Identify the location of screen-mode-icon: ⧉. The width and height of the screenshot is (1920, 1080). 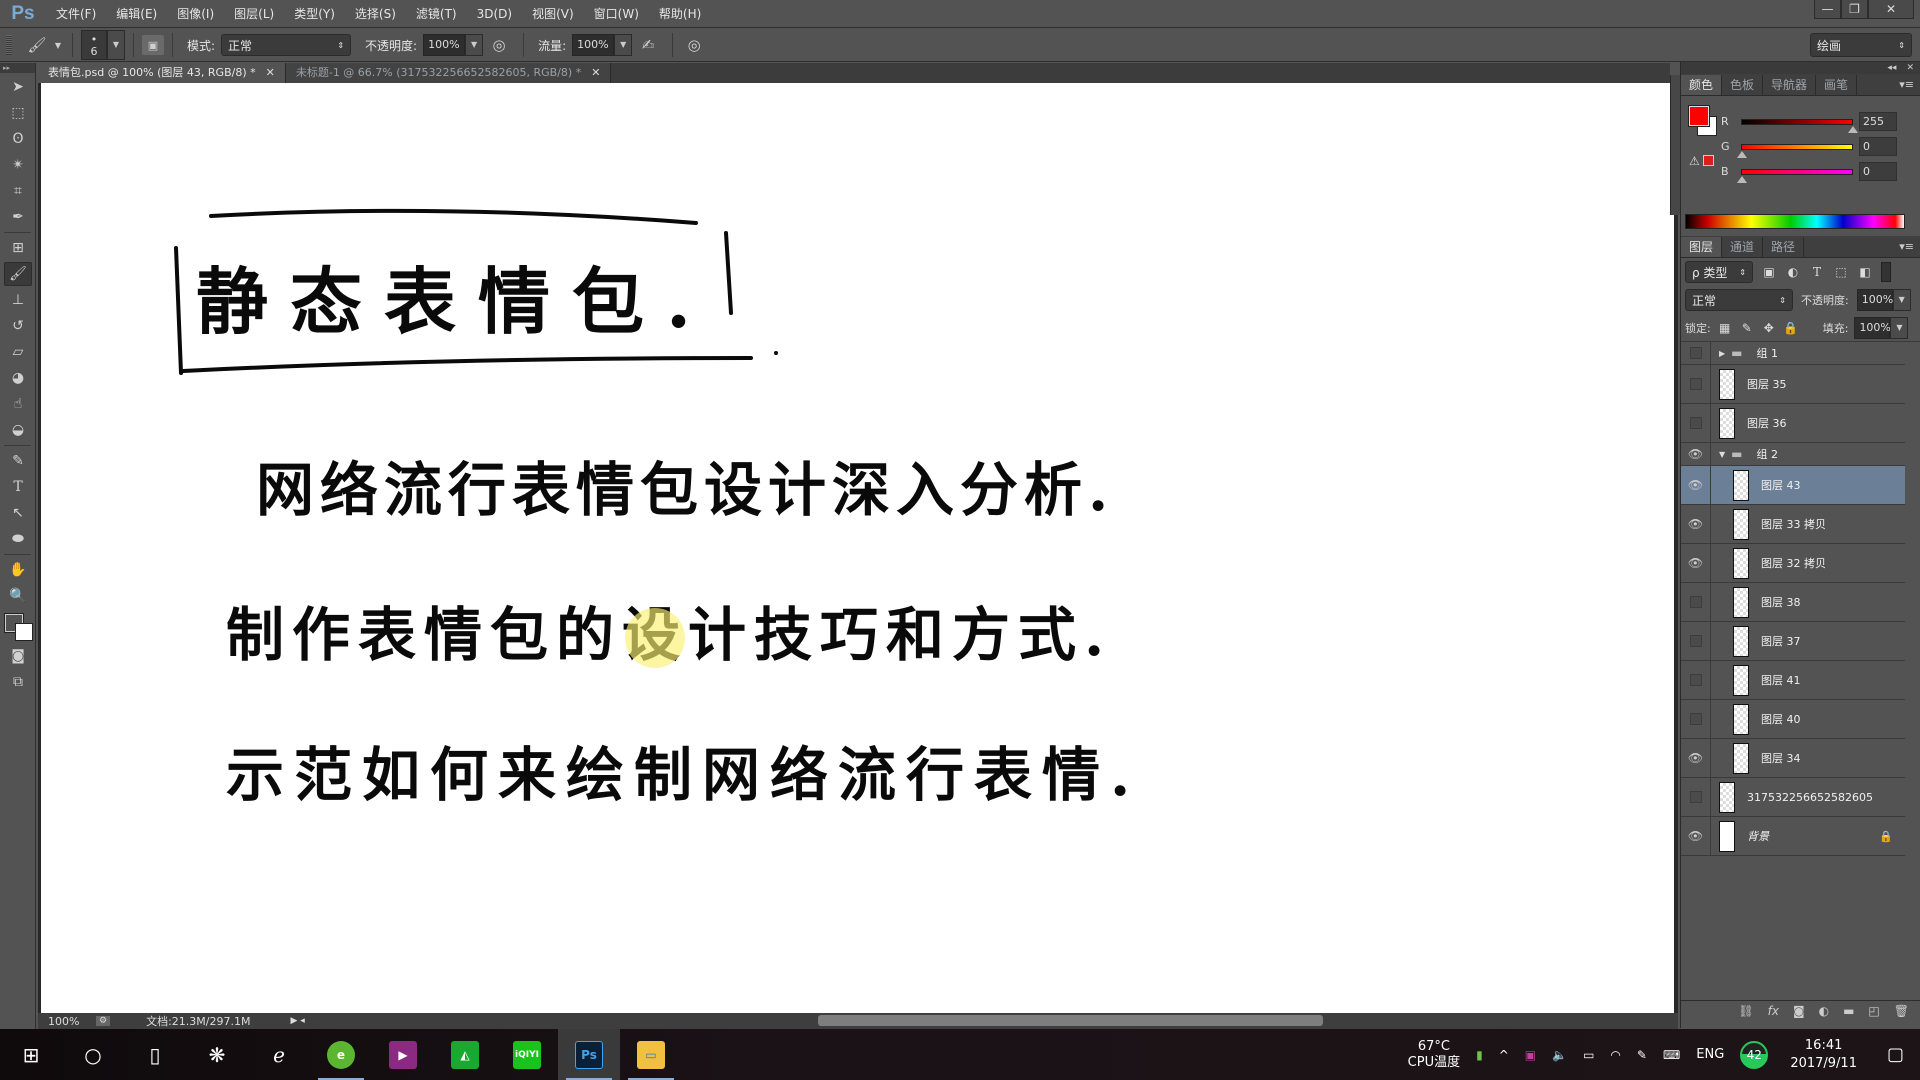
(18, 682).